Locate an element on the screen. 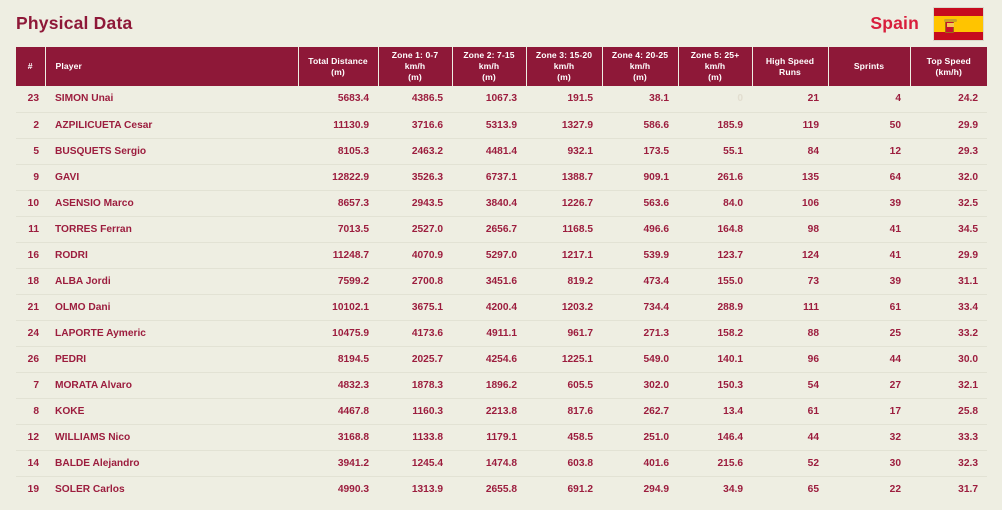 Image resolution: width=1002 pixels, height=510 pixels. cell-total-distance: 4467.8 is located at coordinates (338, 411).